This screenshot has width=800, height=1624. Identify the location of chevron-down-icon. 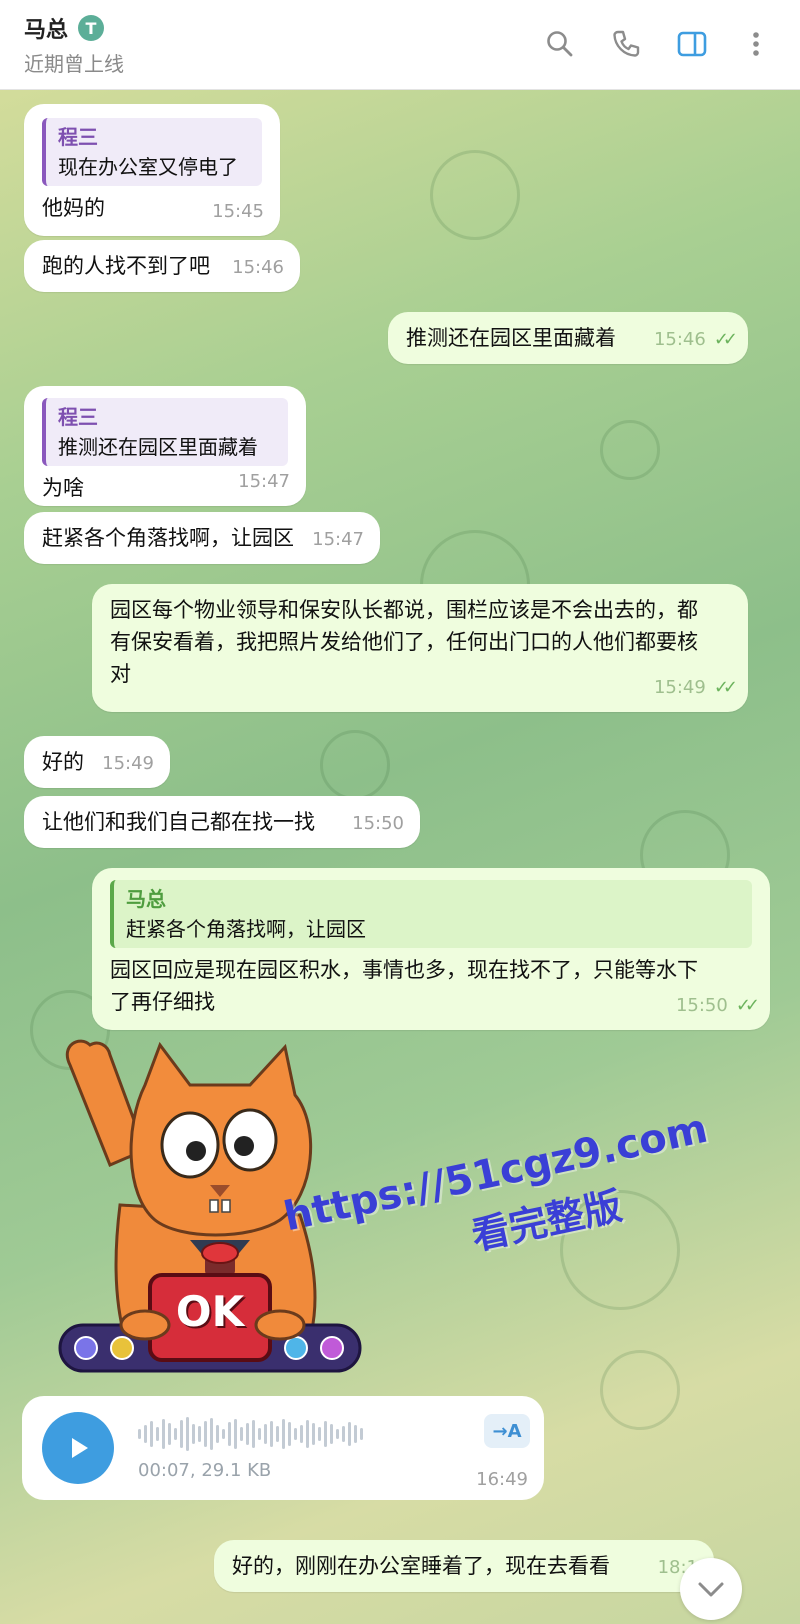
(711, 1589).